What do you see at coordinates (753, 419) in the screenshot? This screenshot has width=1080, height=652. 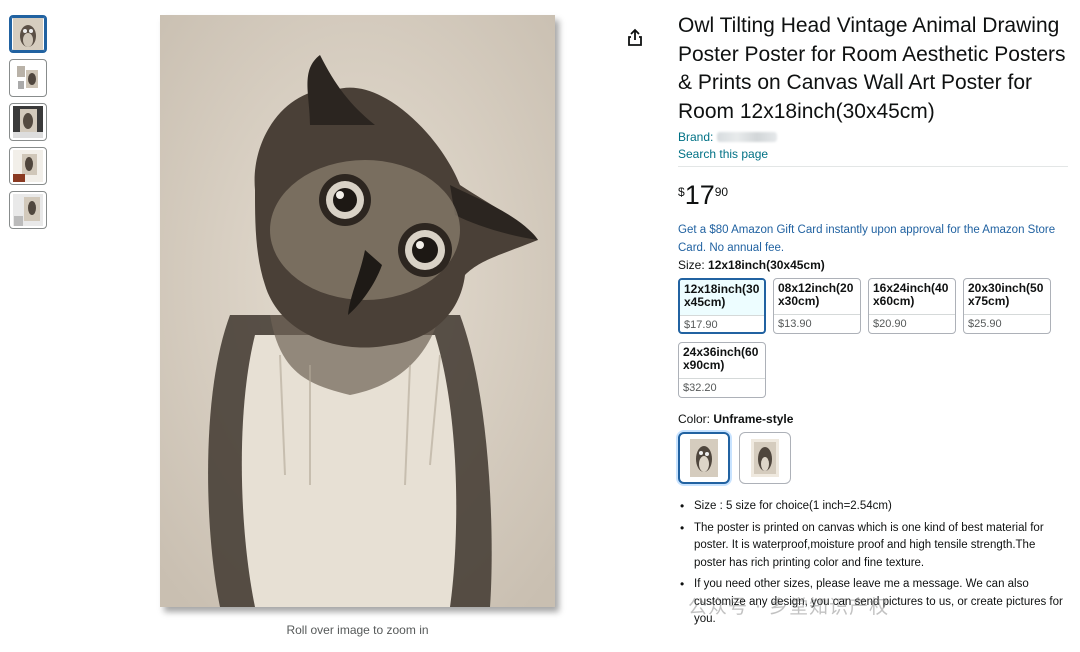 I see `color-selected-value: Unframe-style` at bounding box center [753, 419].